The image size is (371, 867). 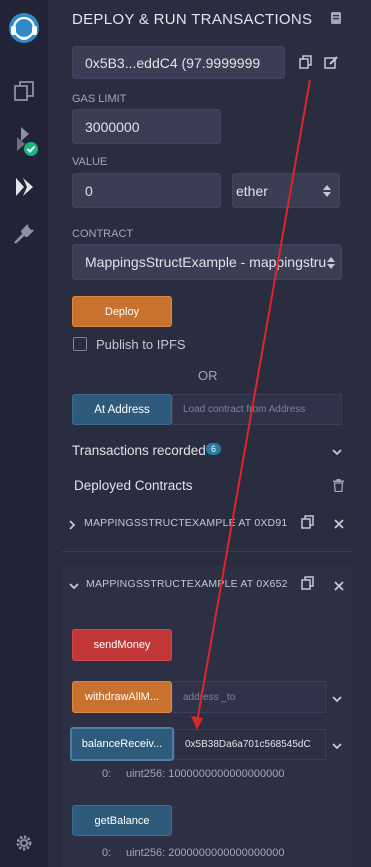 What do you see at coordinates (24, 141) in the screenshot?
I see `compiler-icon` at bounding box center [24, 141].